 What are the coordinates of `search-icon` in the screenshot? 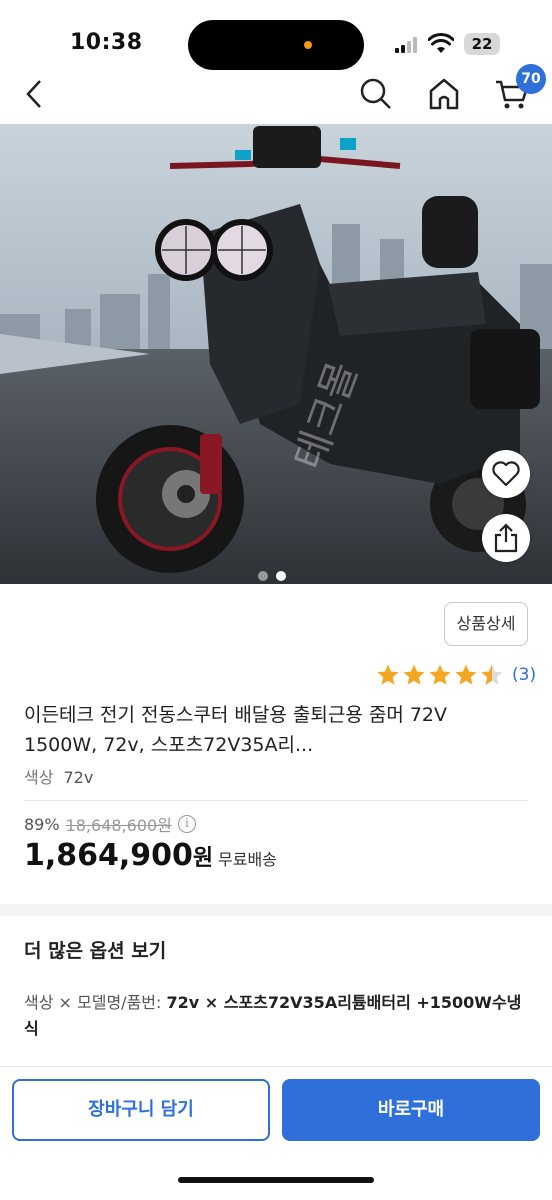 It's located at (375, 93).